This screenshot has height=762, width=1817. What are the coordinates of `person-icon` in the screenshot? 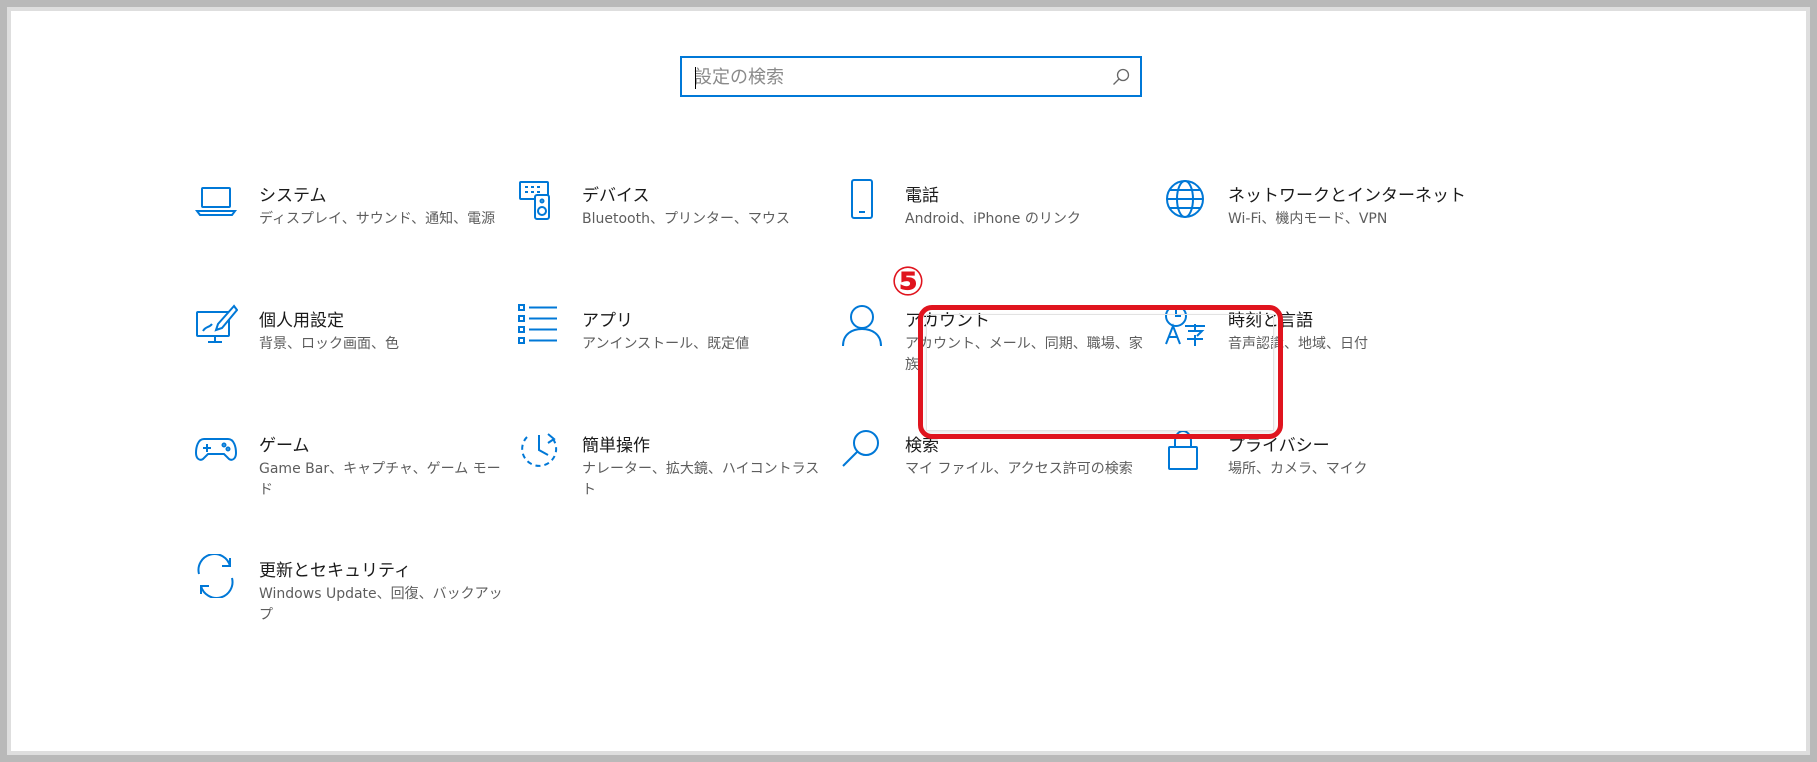 It's located at (862, 326).